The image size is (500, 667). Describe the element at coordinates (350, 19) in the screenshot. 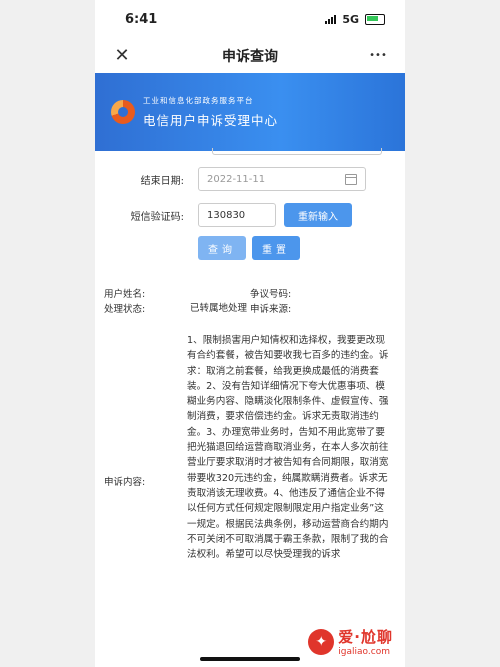

I see `network-label: 5G` at that location.